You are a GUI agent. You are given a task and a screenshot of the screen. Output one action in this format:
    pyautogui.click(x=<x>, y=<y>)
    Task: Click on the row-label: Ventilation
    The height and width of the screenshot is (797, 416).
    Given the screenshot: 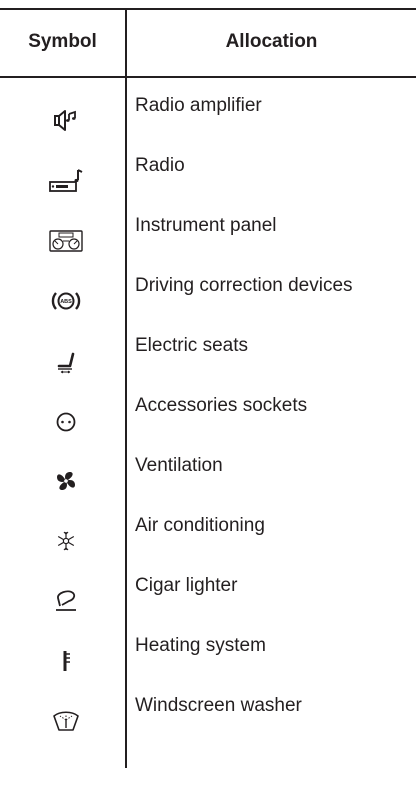 What is the action you would take?
    pyautogui.click(x=179, y=465)
    